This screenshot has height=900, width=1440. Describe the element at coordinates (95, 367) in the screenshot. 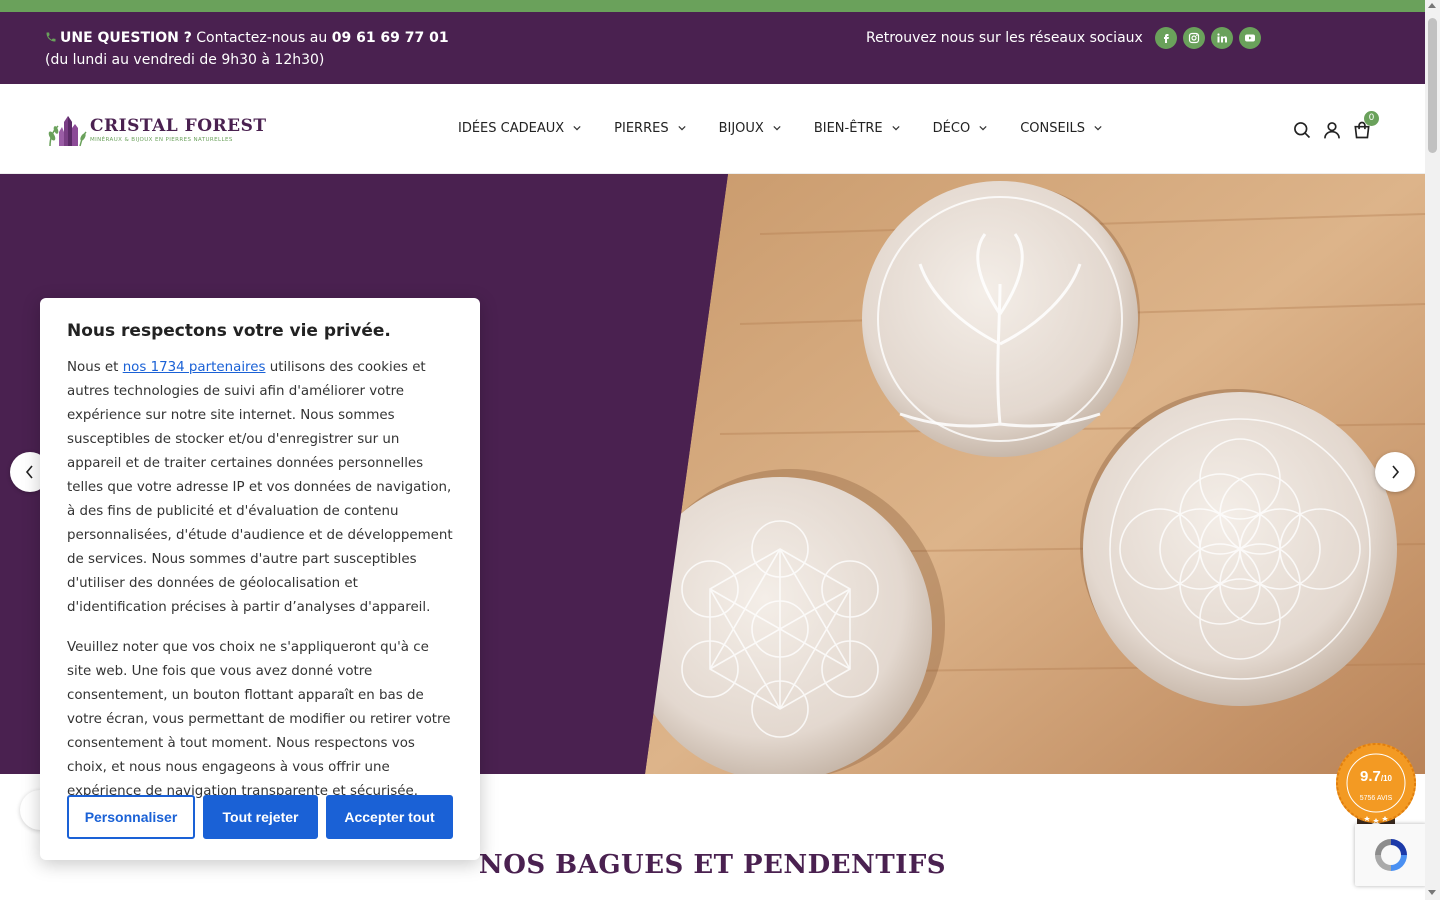

I see `cookie-p1-start: Nous et` at that location.